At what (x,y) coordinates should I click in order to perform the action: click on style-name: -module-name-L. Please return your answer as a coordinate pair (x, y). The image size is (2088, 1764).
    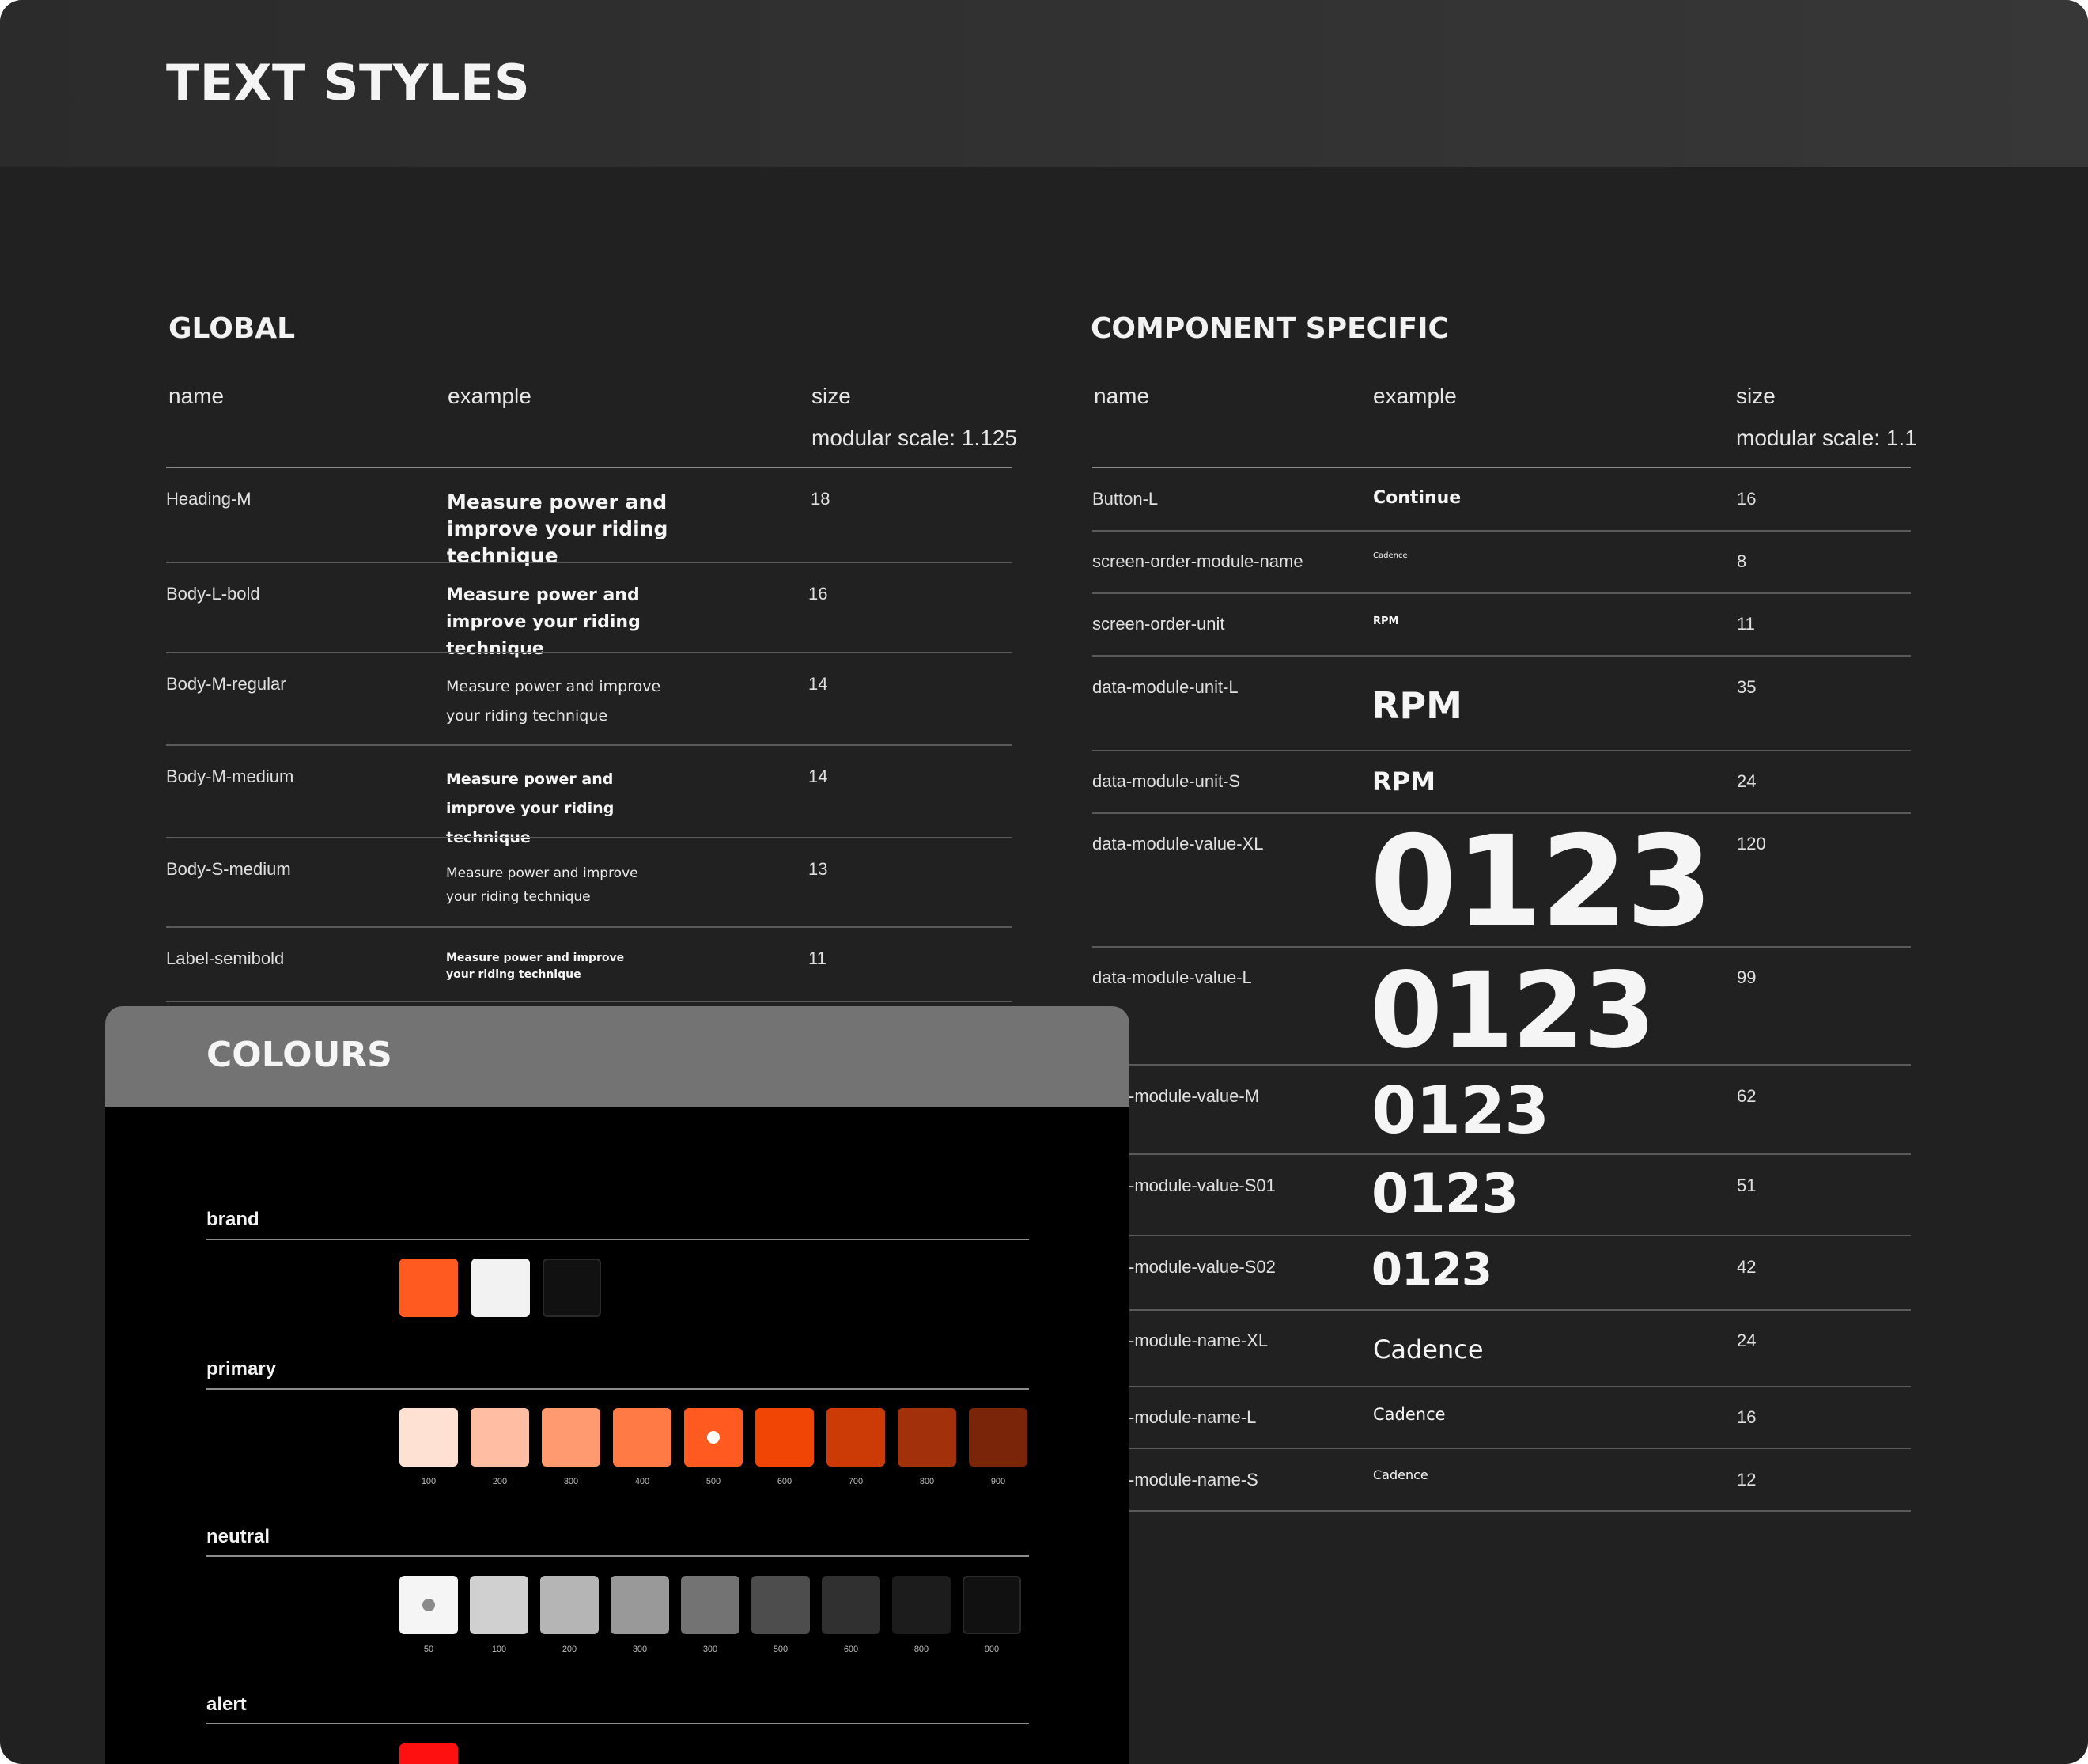
    Looking at the image, I should click on (1193, 1417).